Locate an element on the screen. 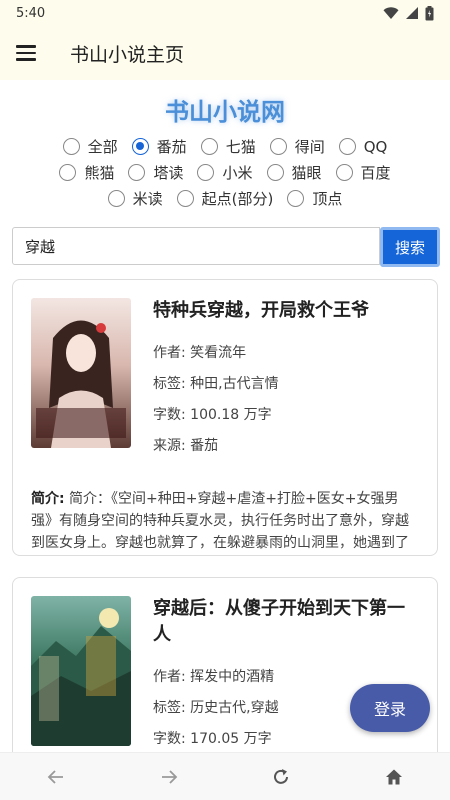 The height and width of the screenshot is (800, 450). radio-label: 塔读 is located at coordinates (168, 173).